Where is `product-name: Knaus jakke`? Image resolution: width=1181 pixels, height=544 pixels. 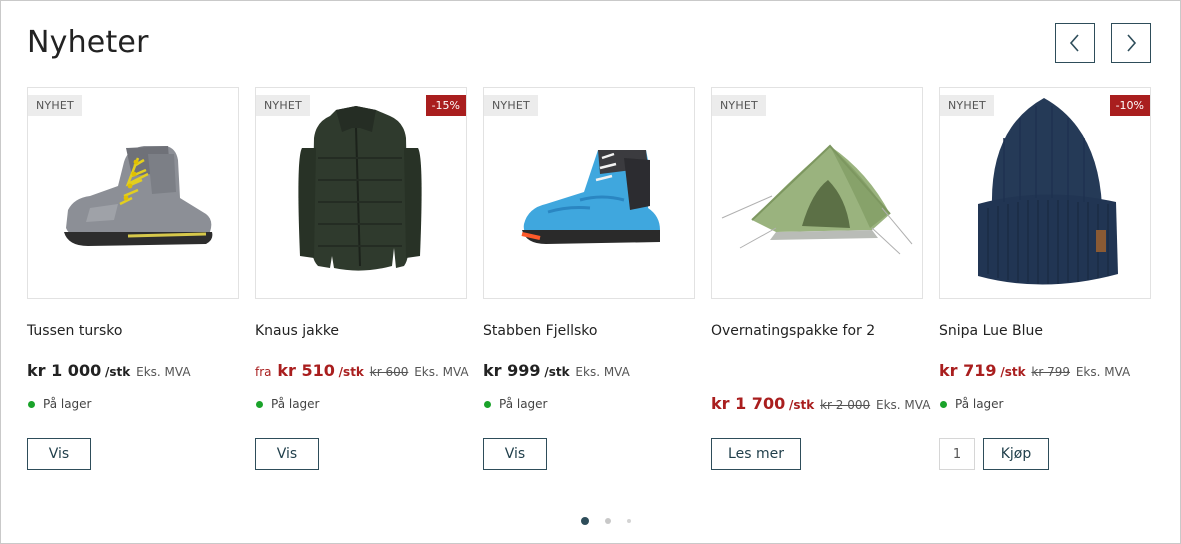
product-name: Knaus jakke is located at coordinates (297, 331).